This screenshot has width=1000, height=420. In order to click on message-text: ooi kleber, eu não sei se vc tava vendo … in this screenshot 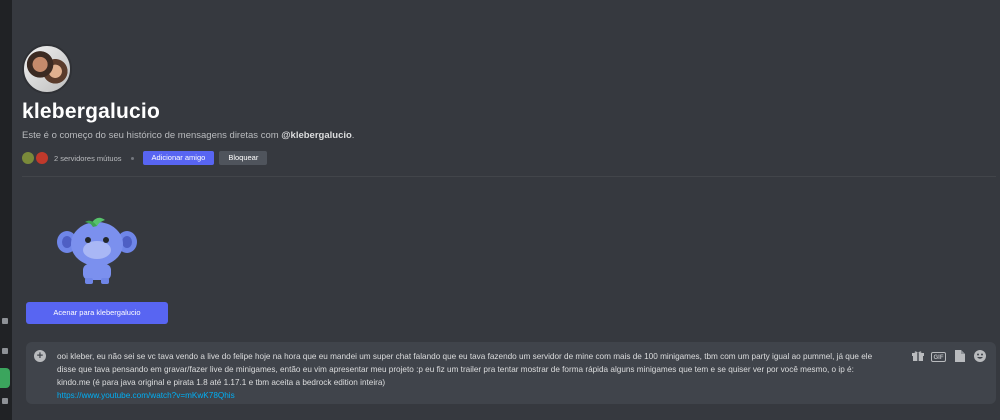, I will do `click(465, 369)`.